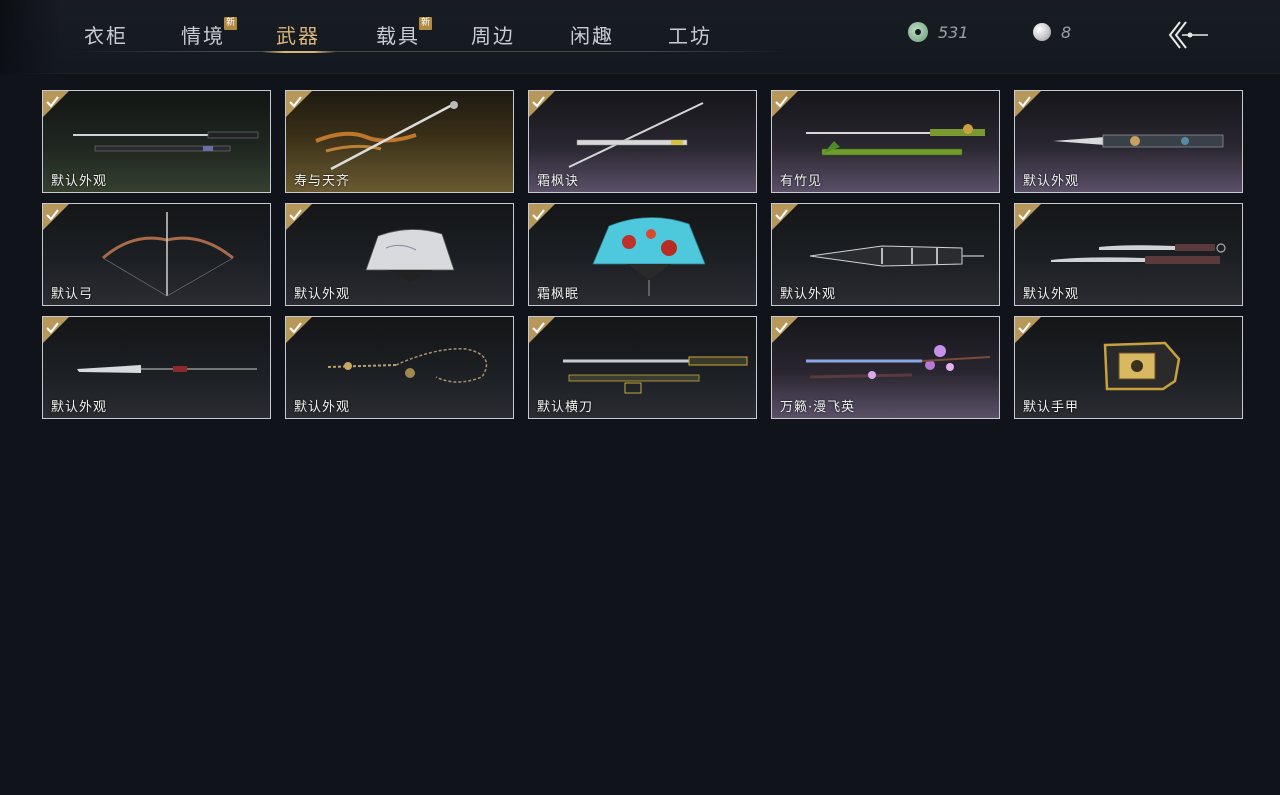 The image size is (1280, 795). I want to click on tab-label: 武器, so click(298, 36).